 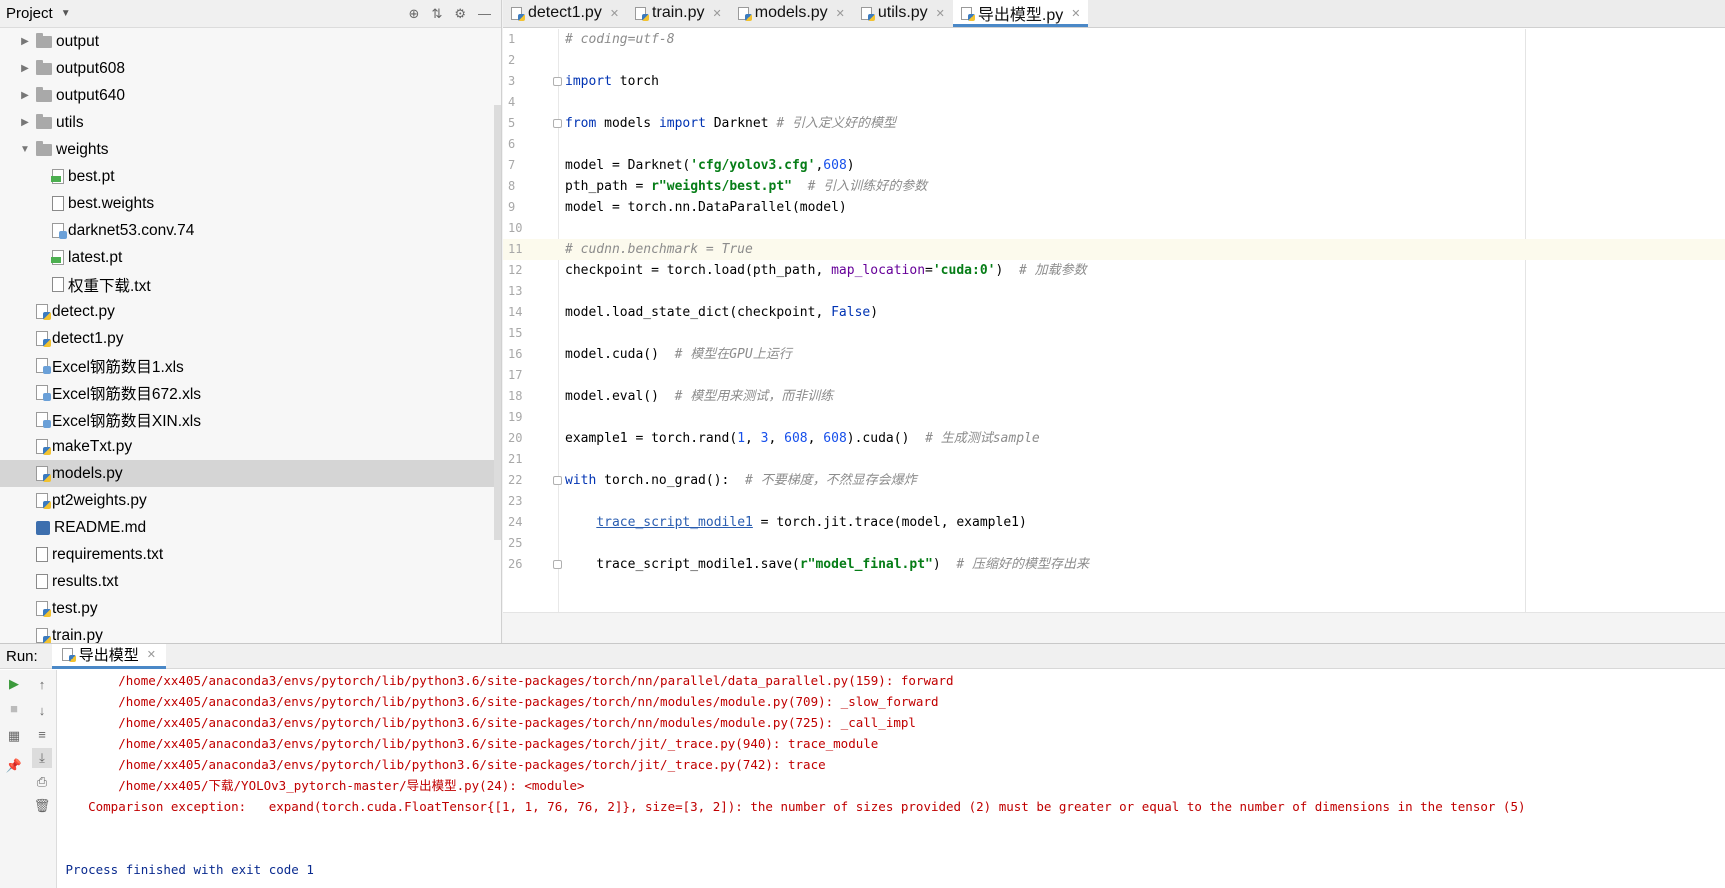 I want to click on trash-icon: 🗑, so click(x=42, y=806).